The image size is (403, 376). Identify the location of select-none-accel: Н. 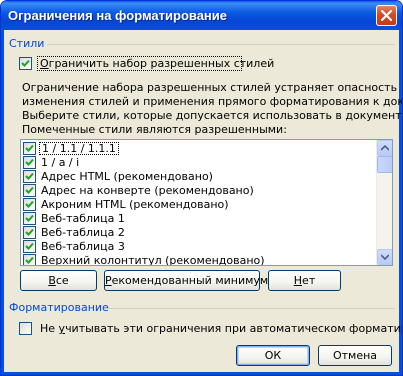
(298, 280).